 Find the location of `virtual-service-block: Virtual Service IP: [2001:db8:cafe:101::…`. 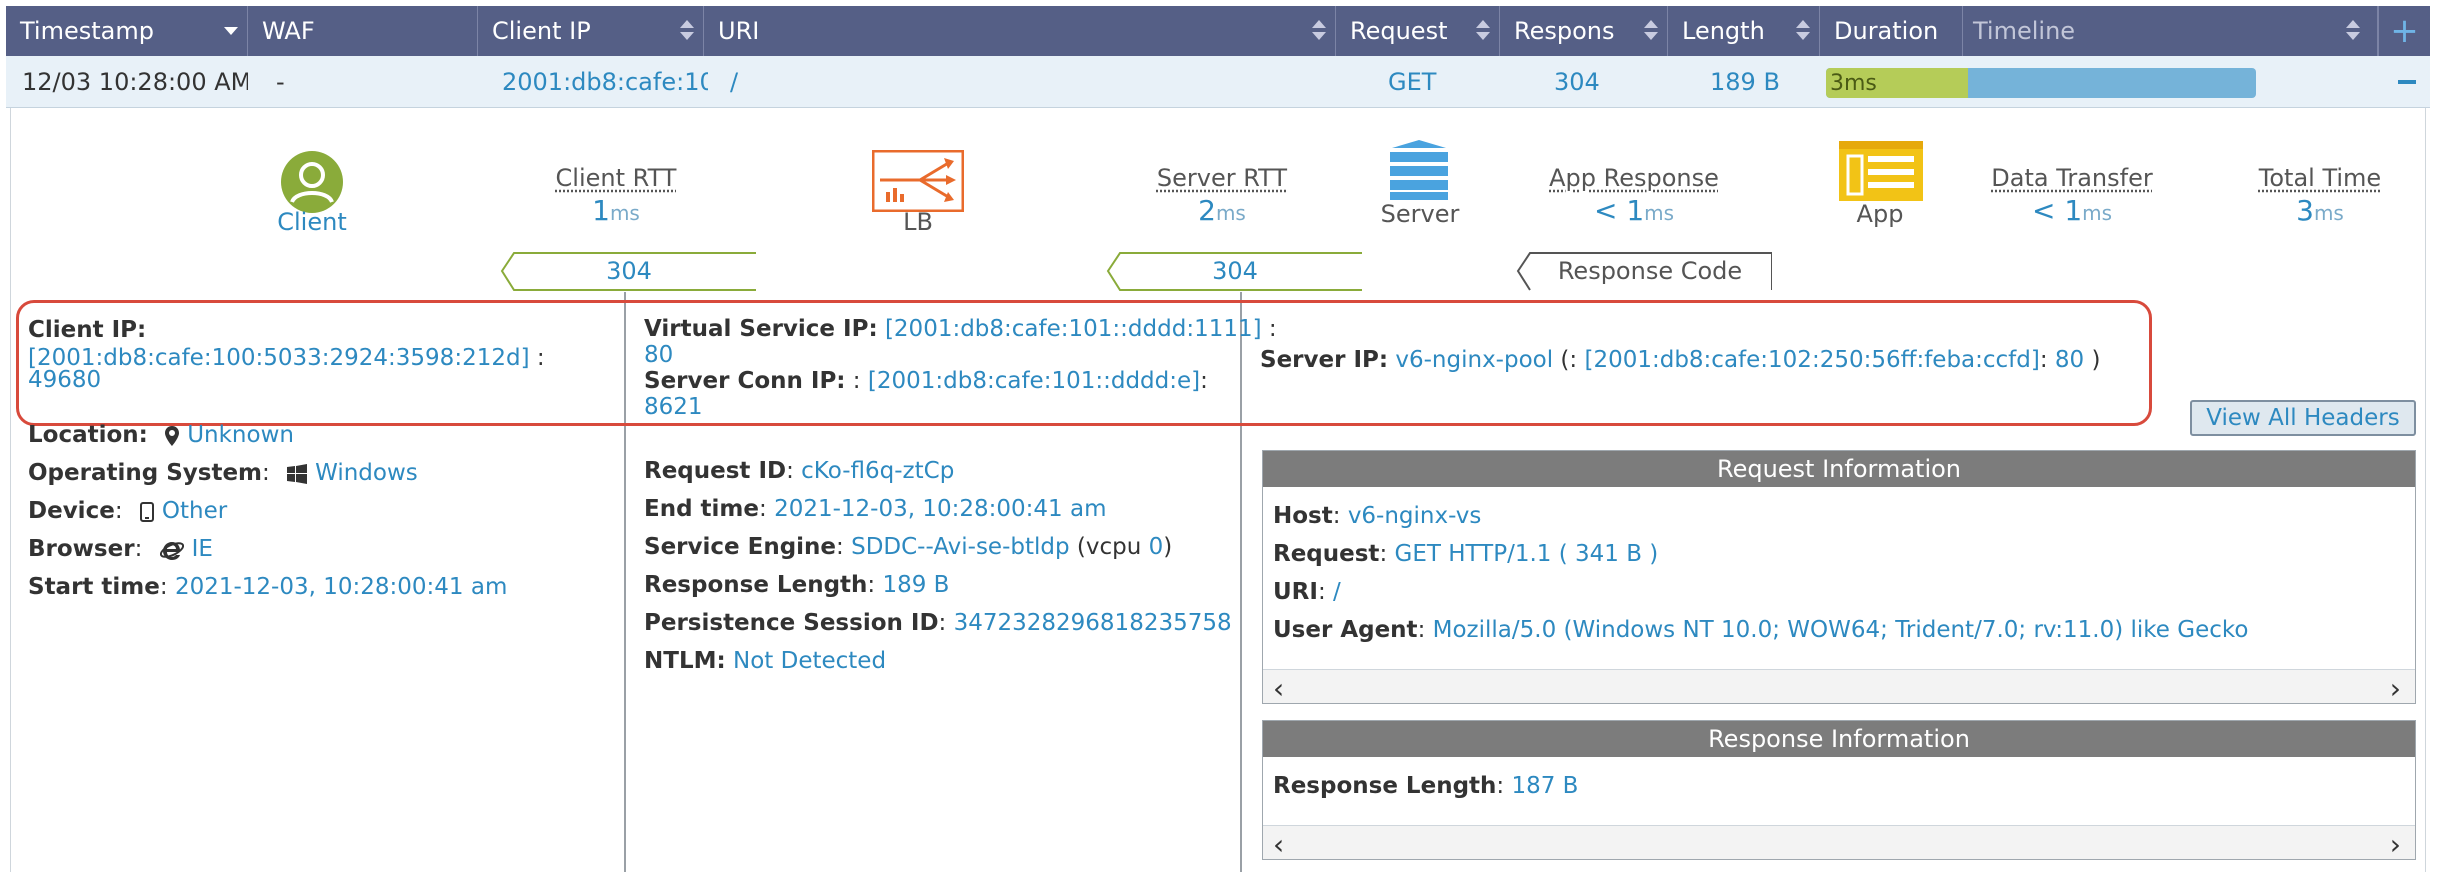

virtual-service-block: Virtual Service IP: [2001:db8:cafe:101::… is located at coordinates (960, 368).